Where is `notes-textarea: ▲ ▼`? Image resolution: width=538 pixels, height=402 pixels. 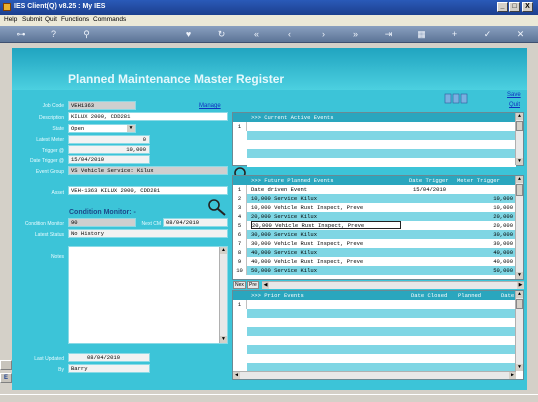
notes-textarea: ▲ ▼ is located at coordinates (148, 295).